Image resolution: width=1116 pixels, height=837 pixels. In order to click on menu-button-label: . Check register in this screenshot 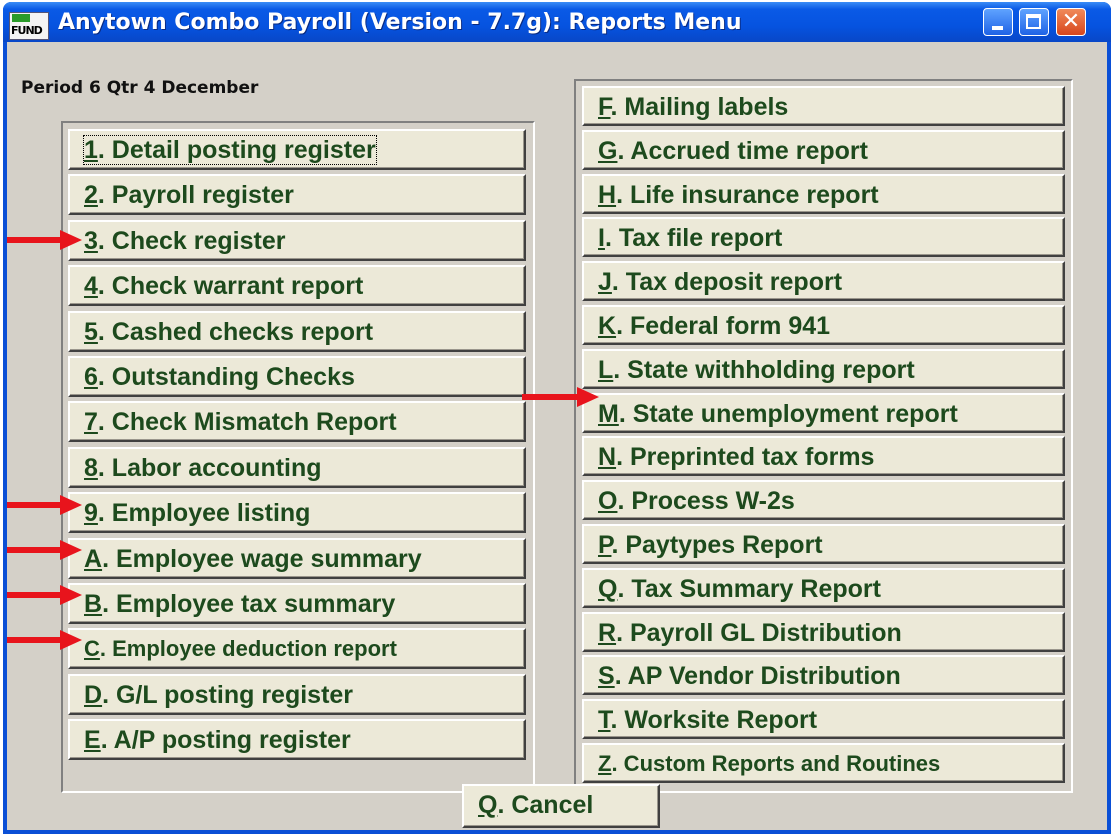, I will do `click(191, 240)`.